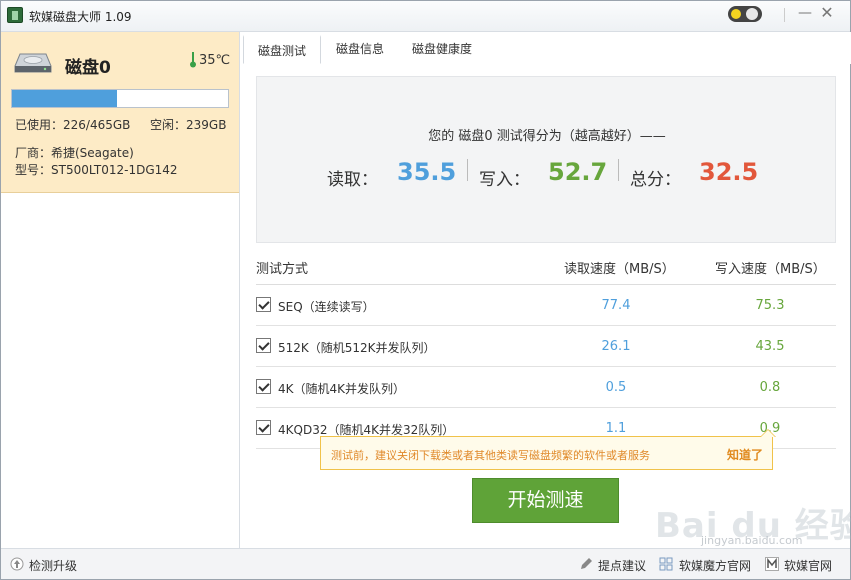  What do you see at coordinates (193, 60) in the screenshot?
I see `thermometer-icon` at bounding box center [193, 60].